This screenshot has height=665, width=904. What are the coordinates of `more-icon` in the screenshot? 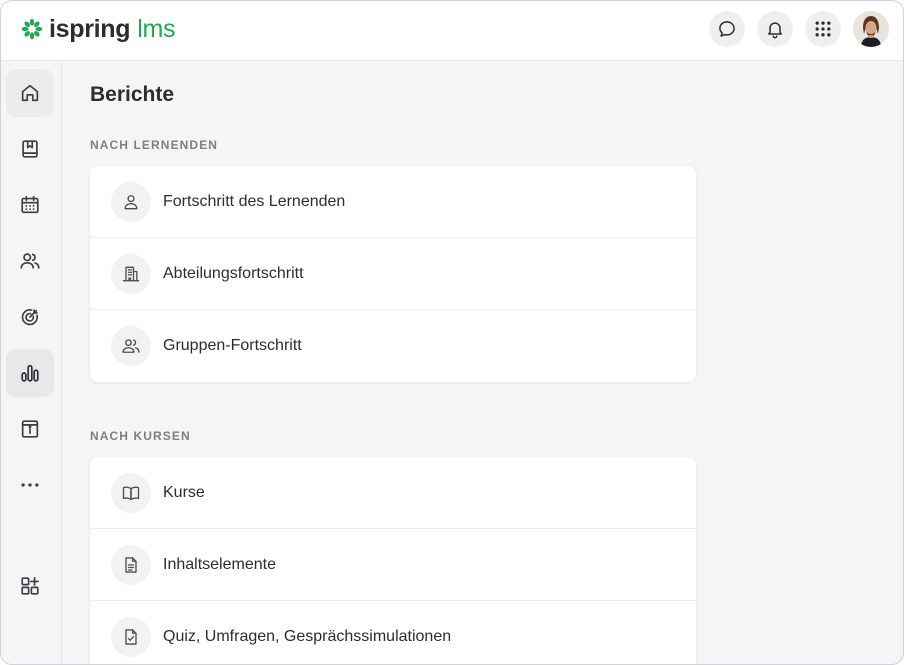 It's located at (30, 485).